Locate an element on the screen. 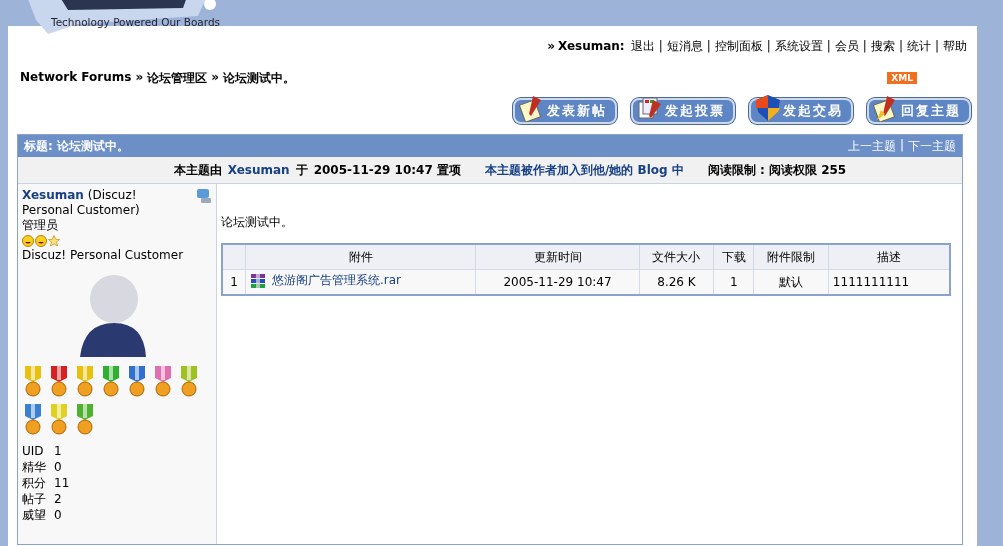 The image size is (1003, 546). nav-link: 会员 is located at coordinates (846, 46).